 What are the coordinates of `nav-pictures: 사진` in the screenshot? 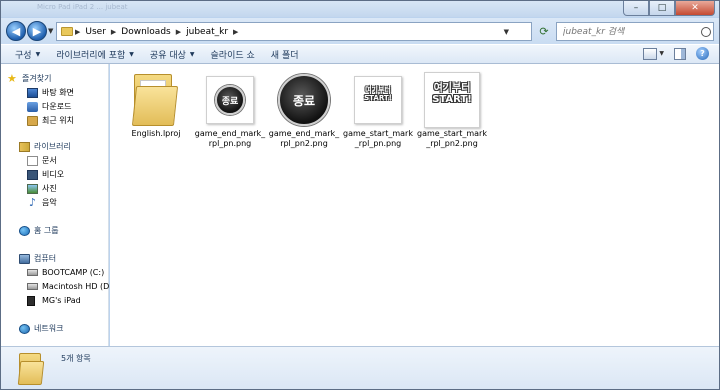 It's located at (42, 188).